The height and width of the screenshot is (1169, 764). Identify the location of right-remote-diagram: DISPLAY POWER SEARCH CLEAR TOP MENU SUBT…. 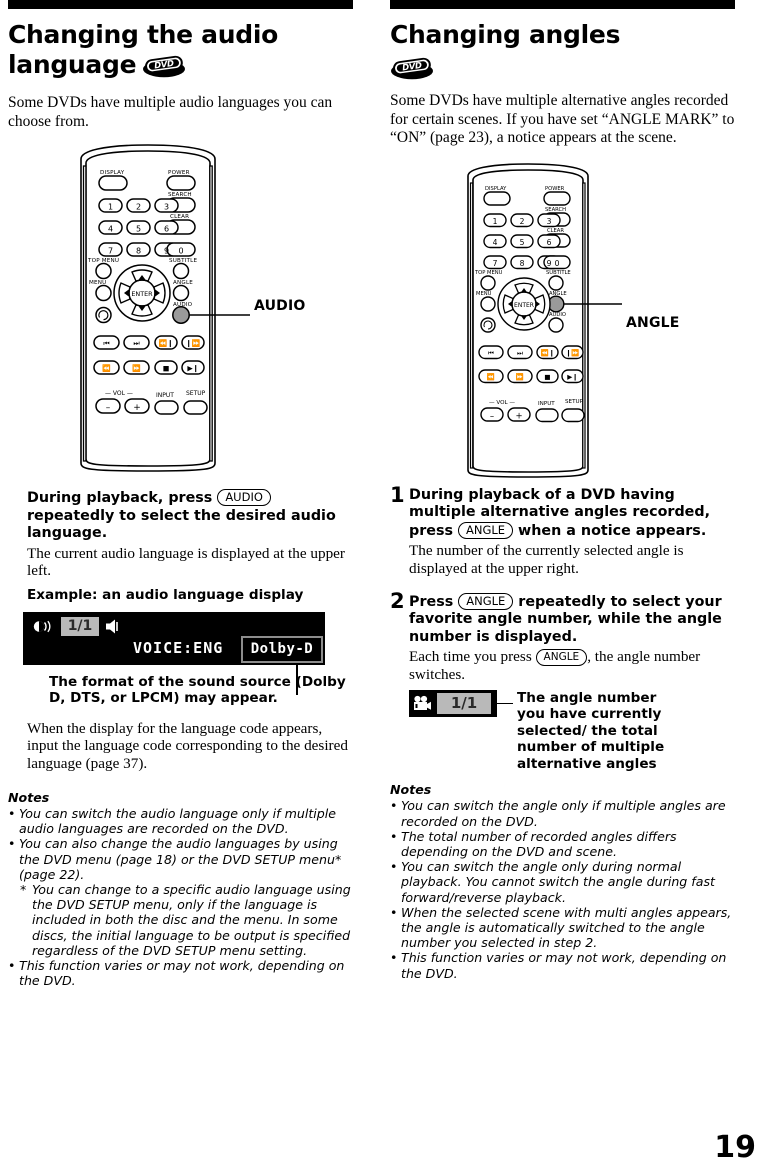
(562, 320).